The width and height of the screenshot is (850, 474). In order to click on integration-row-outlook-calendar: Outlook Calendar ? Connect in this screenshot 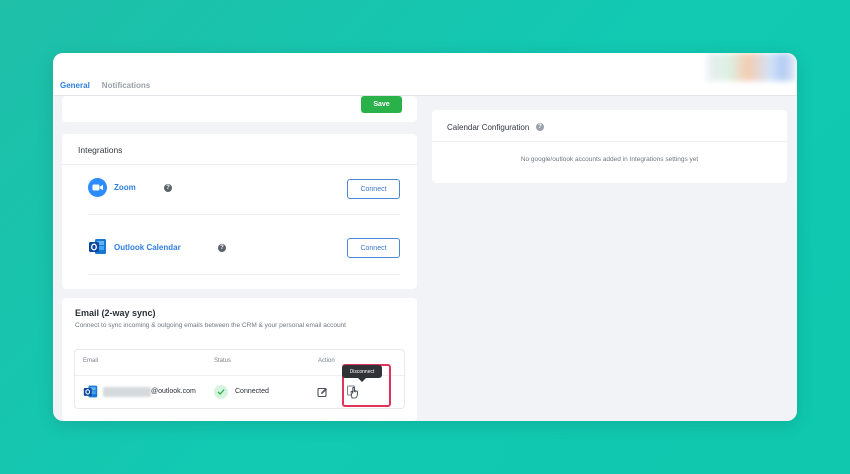, I will do `click(244, 254)`.